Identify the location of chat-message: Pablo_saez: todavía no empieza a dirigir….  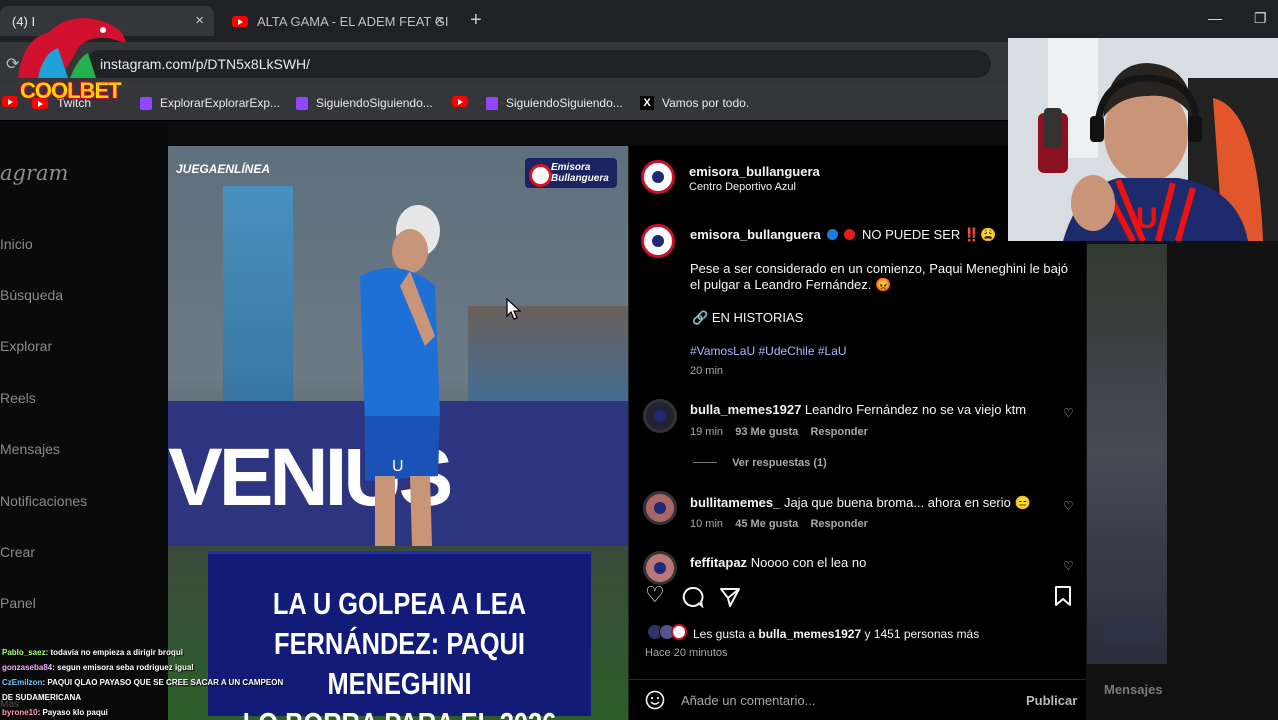
(162, 652).